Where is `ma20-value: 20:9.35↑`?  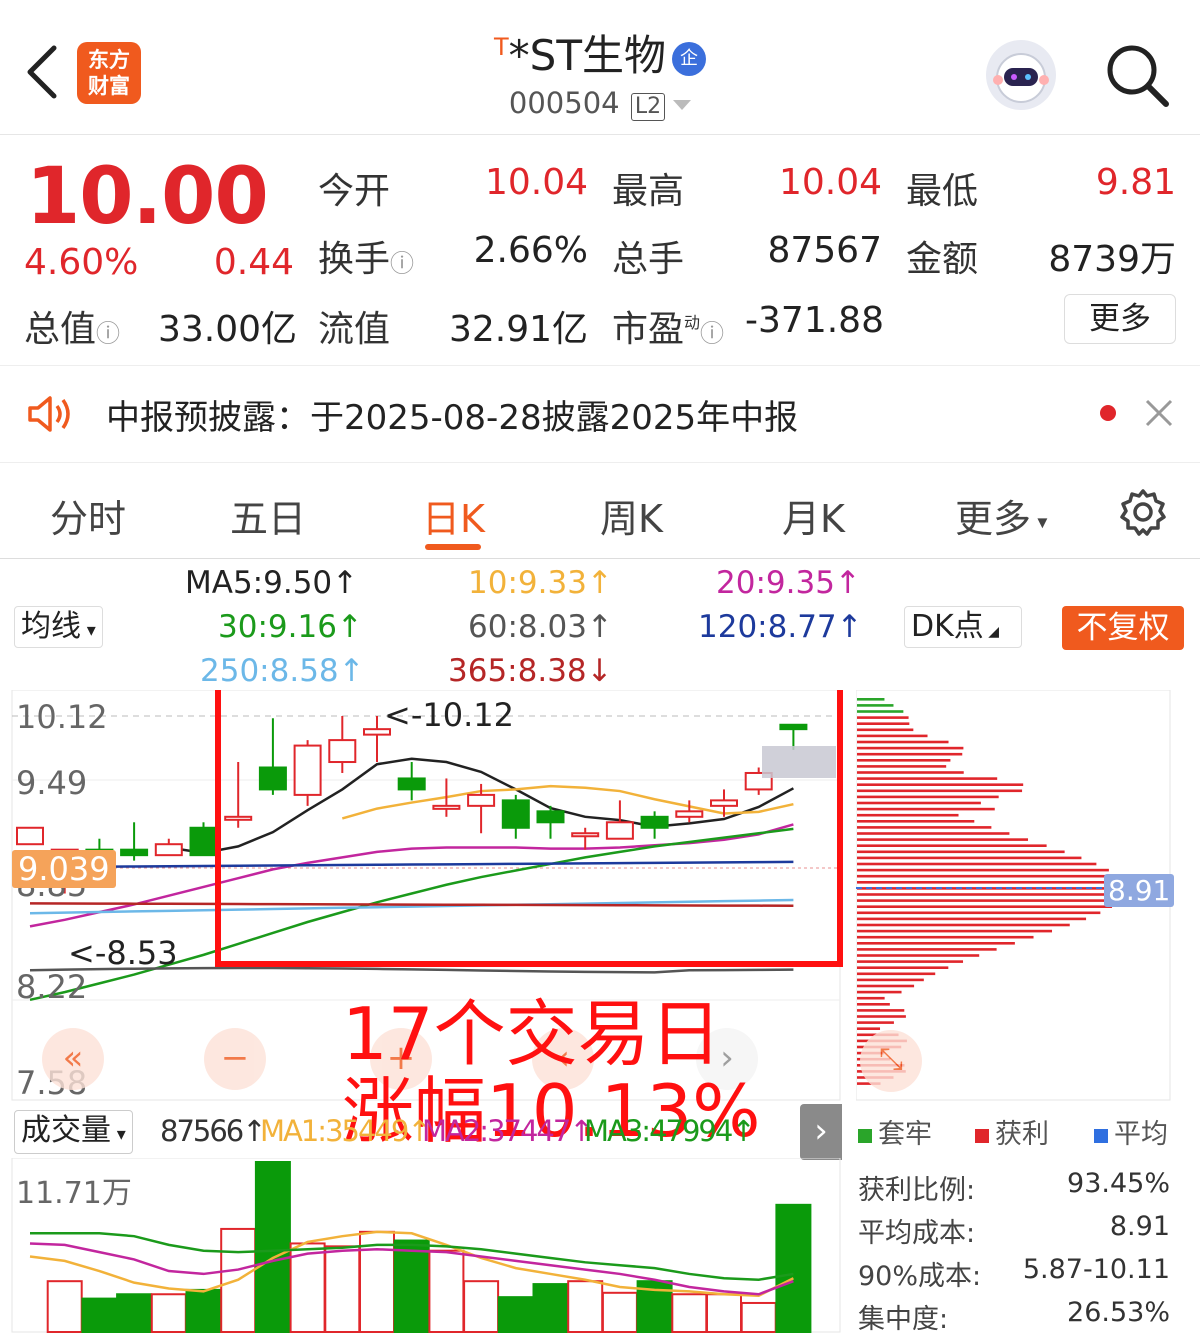
ma20-value: 20:9.35↑ is located at coordinates (788, 583).